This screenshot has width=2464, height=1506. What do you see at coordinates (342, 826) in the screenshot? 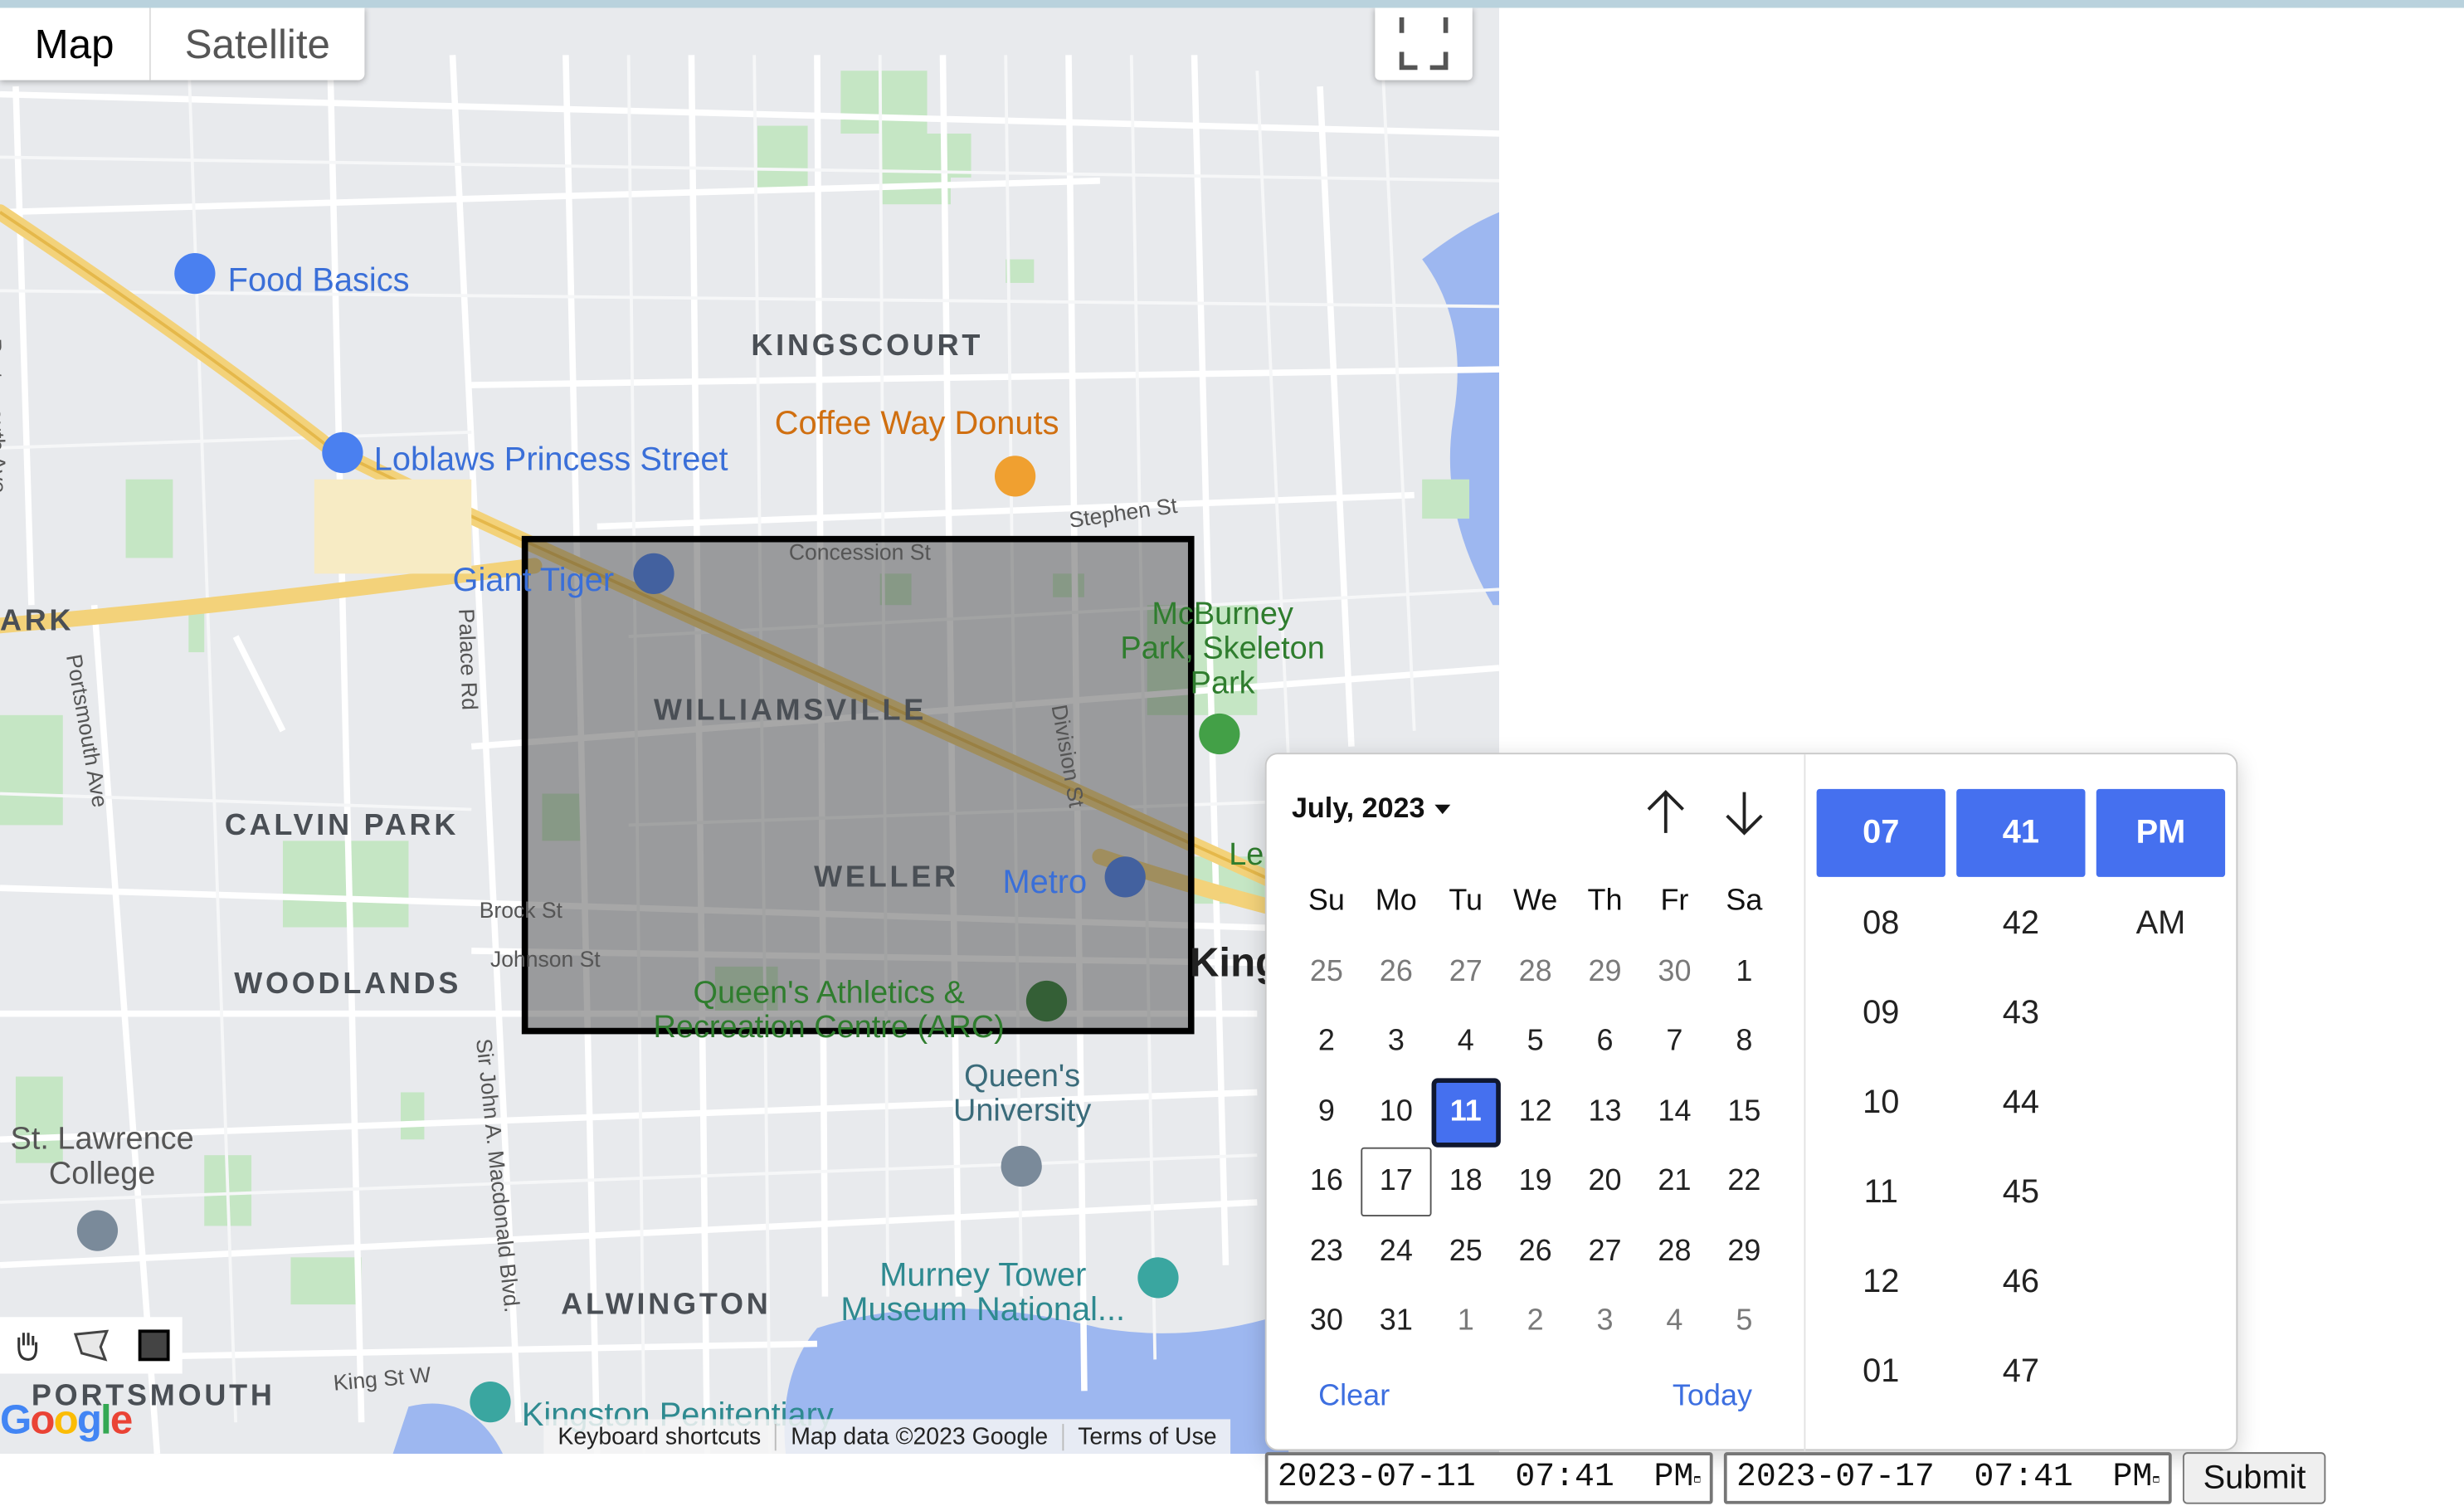
I see `neighborhood-label: CALVIN PARK` at bounding box center [342, 826].